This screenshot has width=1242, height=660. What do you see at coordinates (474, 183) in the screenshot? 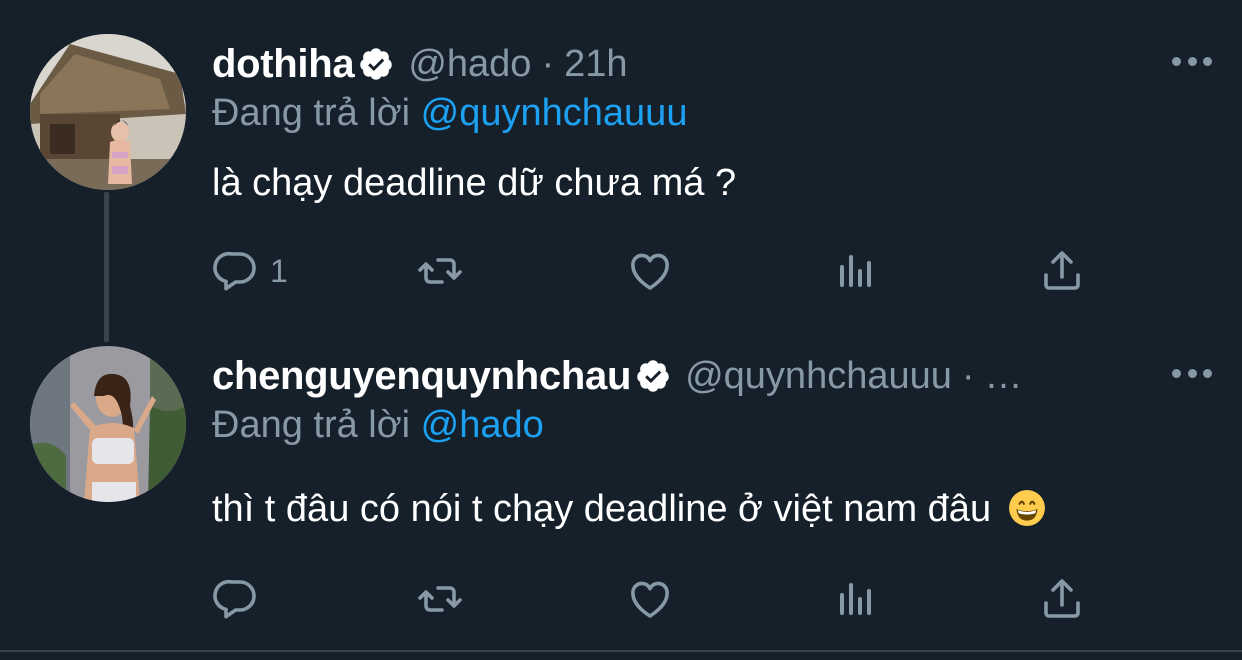
I see `tweet-text: là chạy deadline dữ chưa má ?` at bounding box center [474, 183].